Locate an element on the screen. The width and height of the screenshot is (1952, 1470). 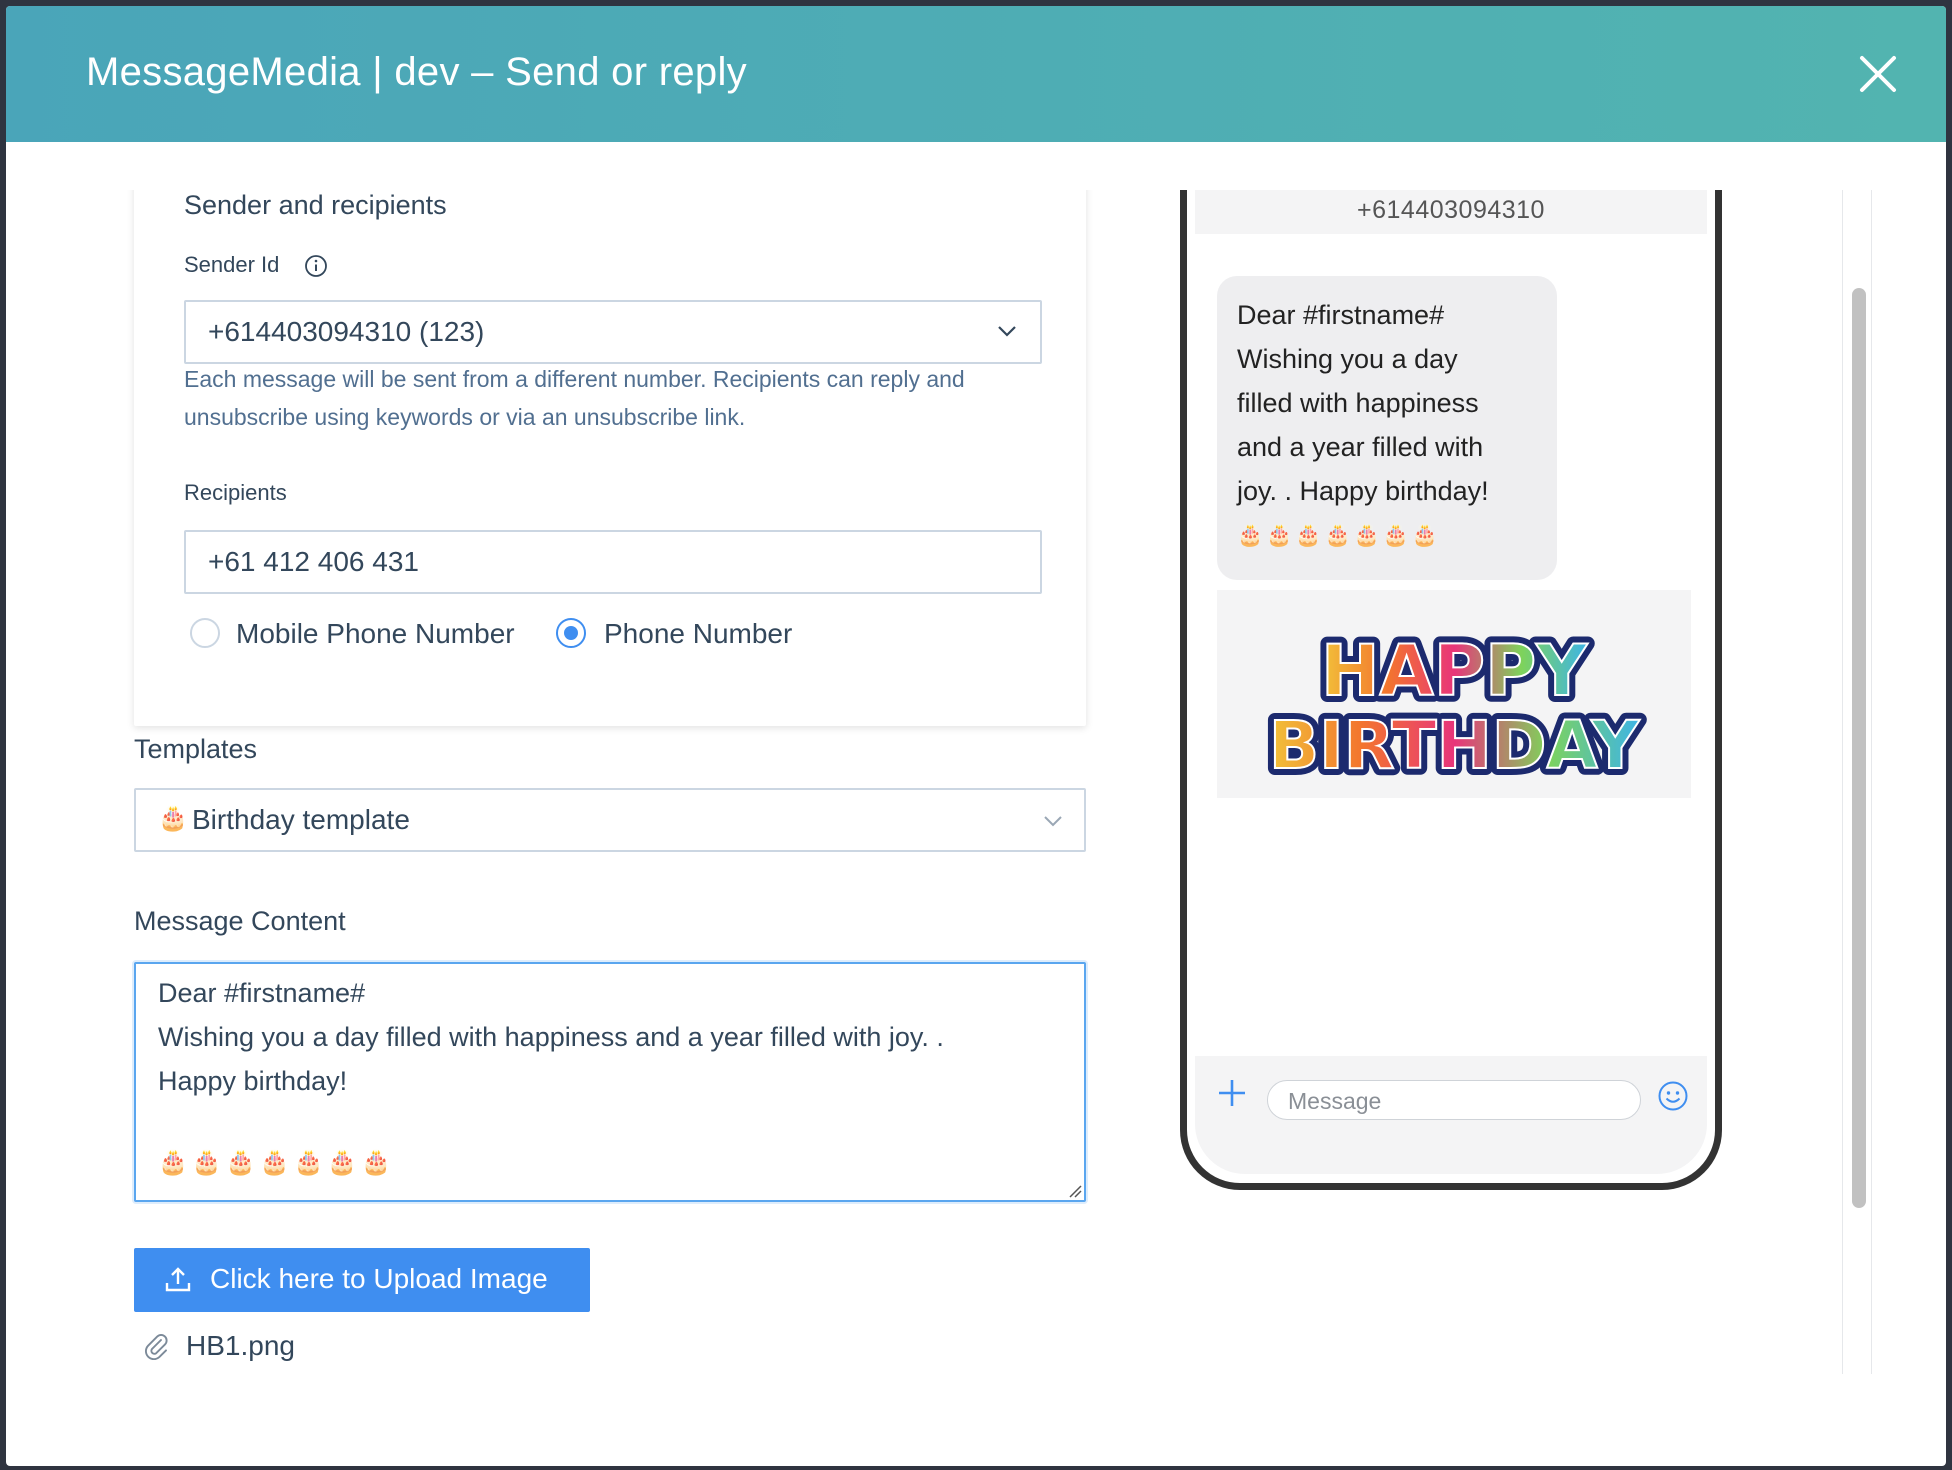
bubble-line: filled with happiness is located at coordinates (1358, 403).